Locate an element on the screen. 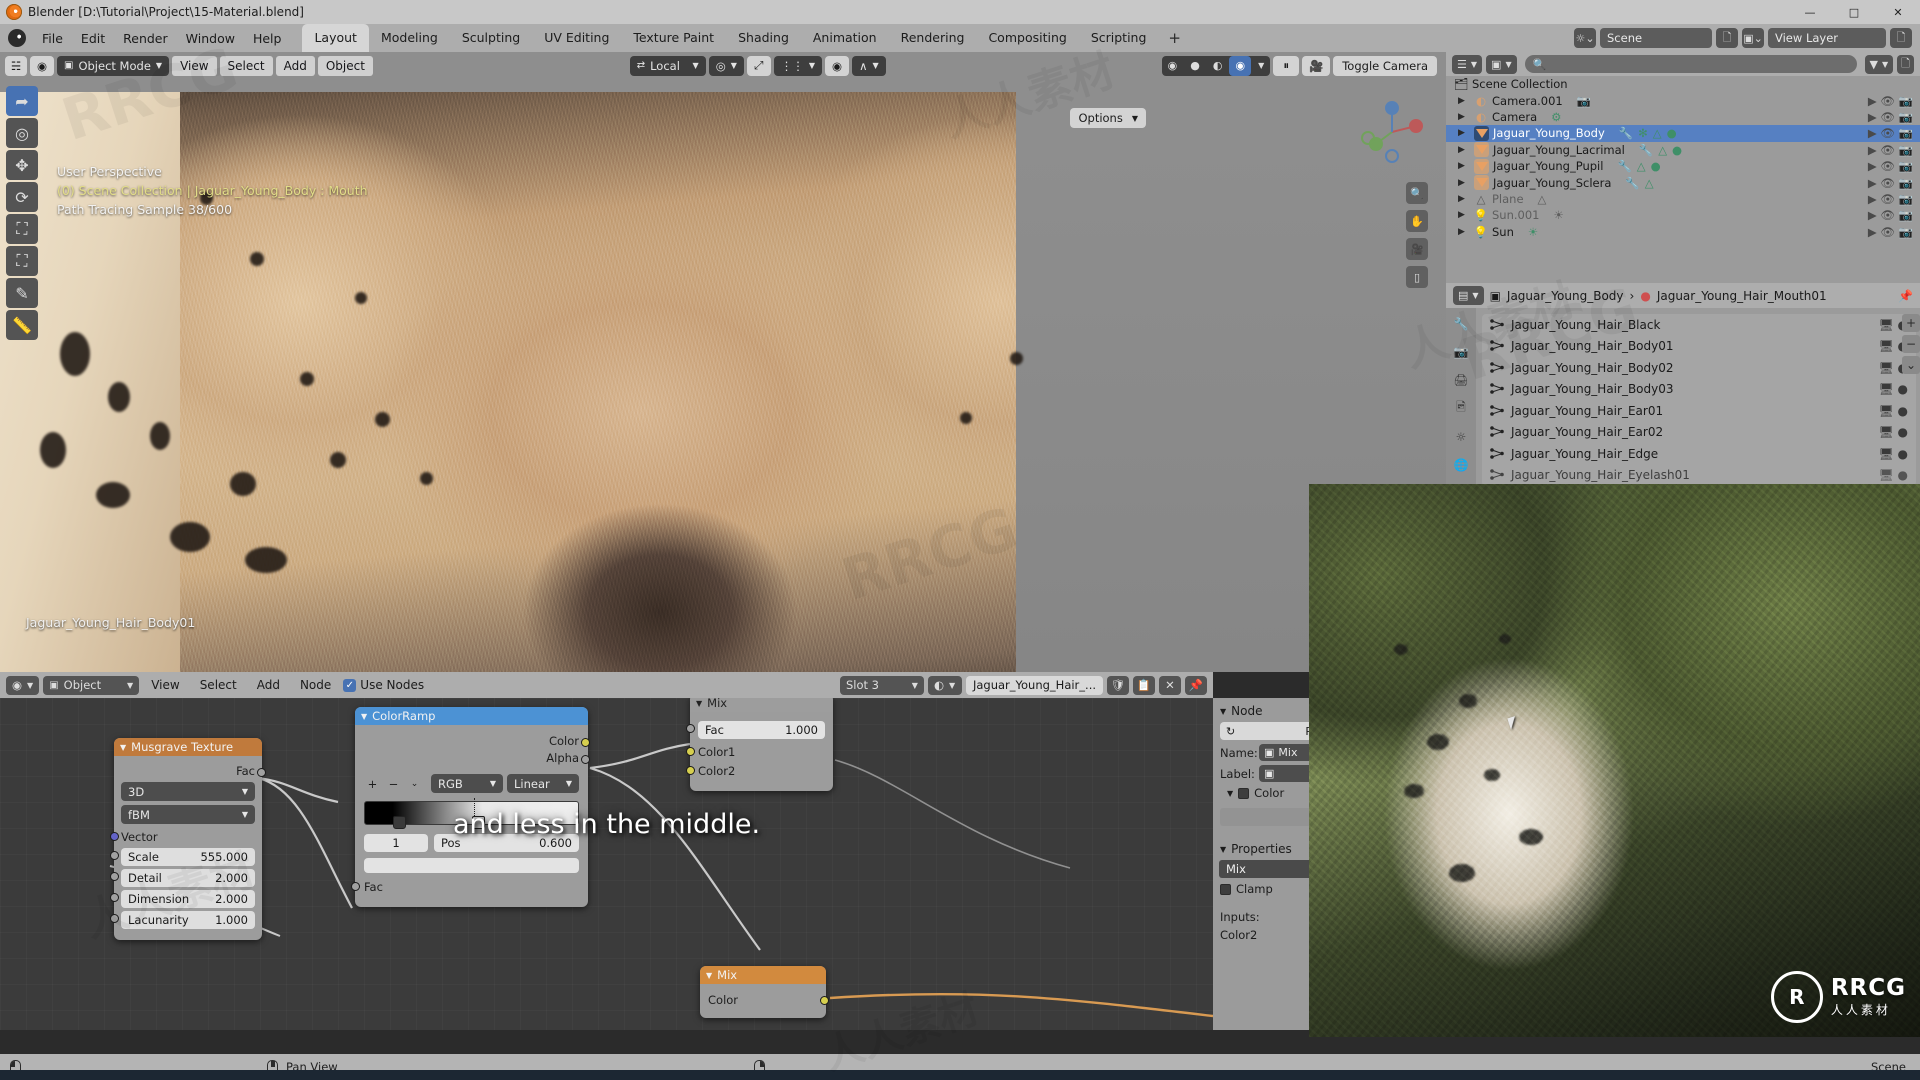  material-slot-row: Jaguar_Young_Hair_Ear01 🖥 ● is located at coordinates (1699, 411).